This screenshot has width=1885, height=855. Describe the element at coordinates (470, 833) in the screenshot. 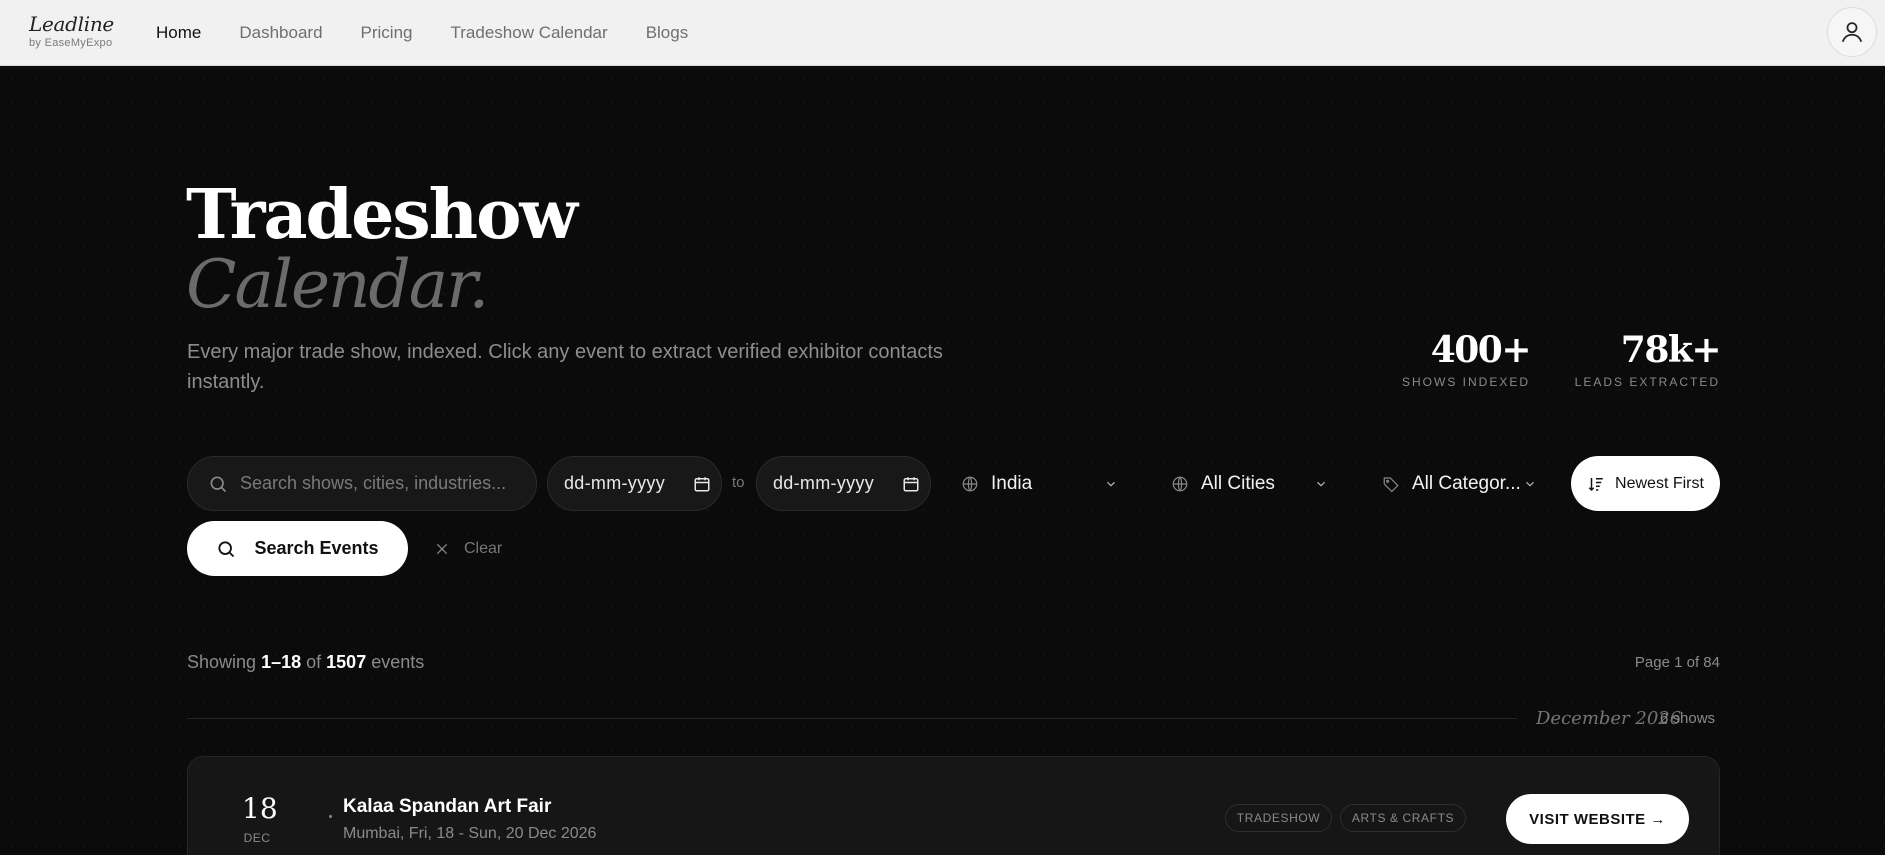

I see `event-location-date: Mumbai, Fri, 18 - Sun, 20 Dec 2026` at that location.